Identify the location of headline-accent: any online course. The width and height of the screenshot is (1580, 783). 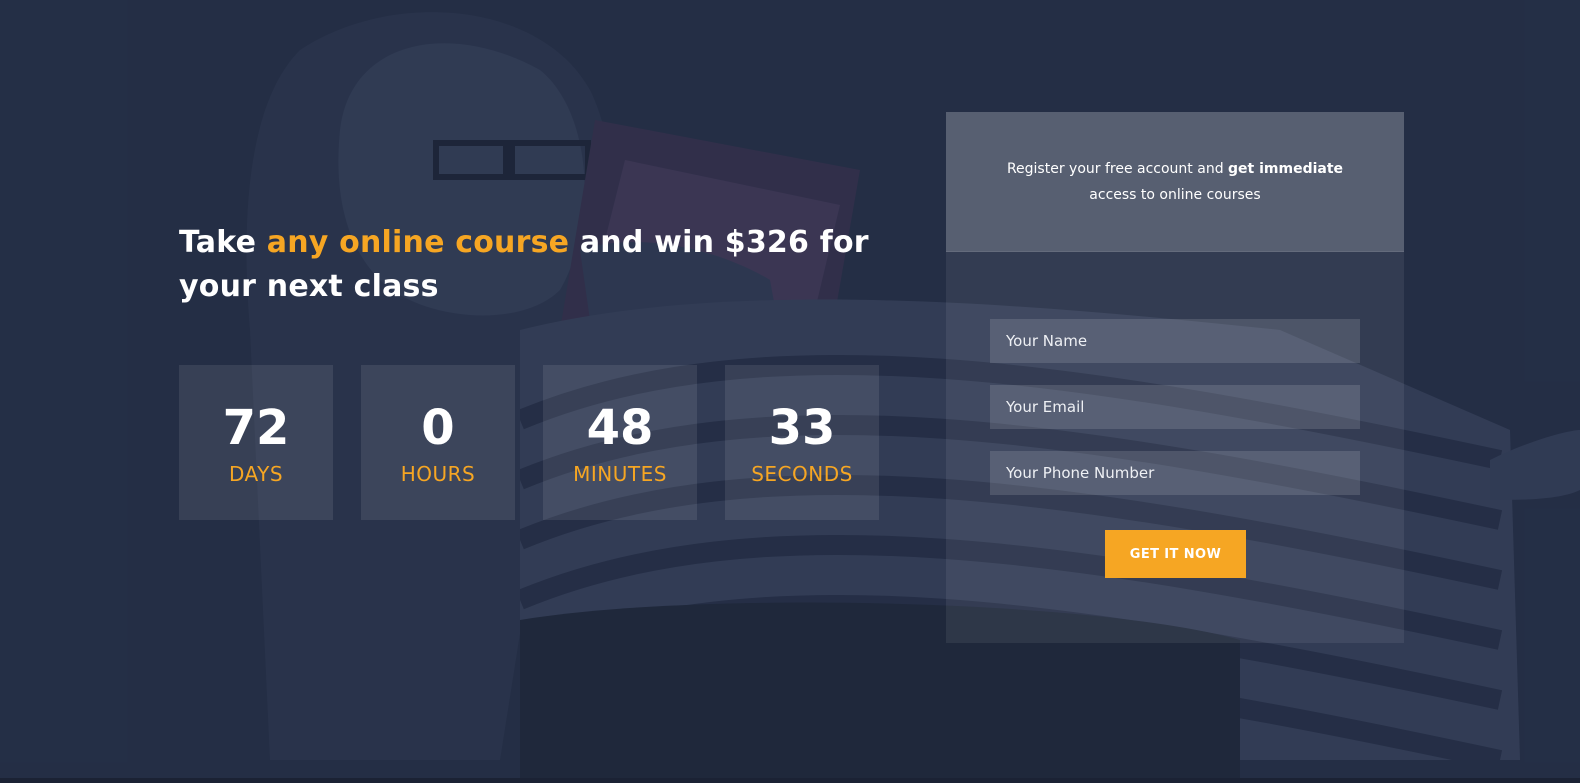
(418, 242).